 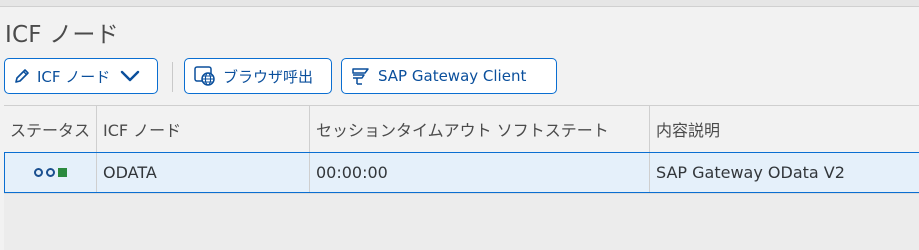 I want to click on browser-call-label: ブラウザ呼出, so click(x=268, y=76).